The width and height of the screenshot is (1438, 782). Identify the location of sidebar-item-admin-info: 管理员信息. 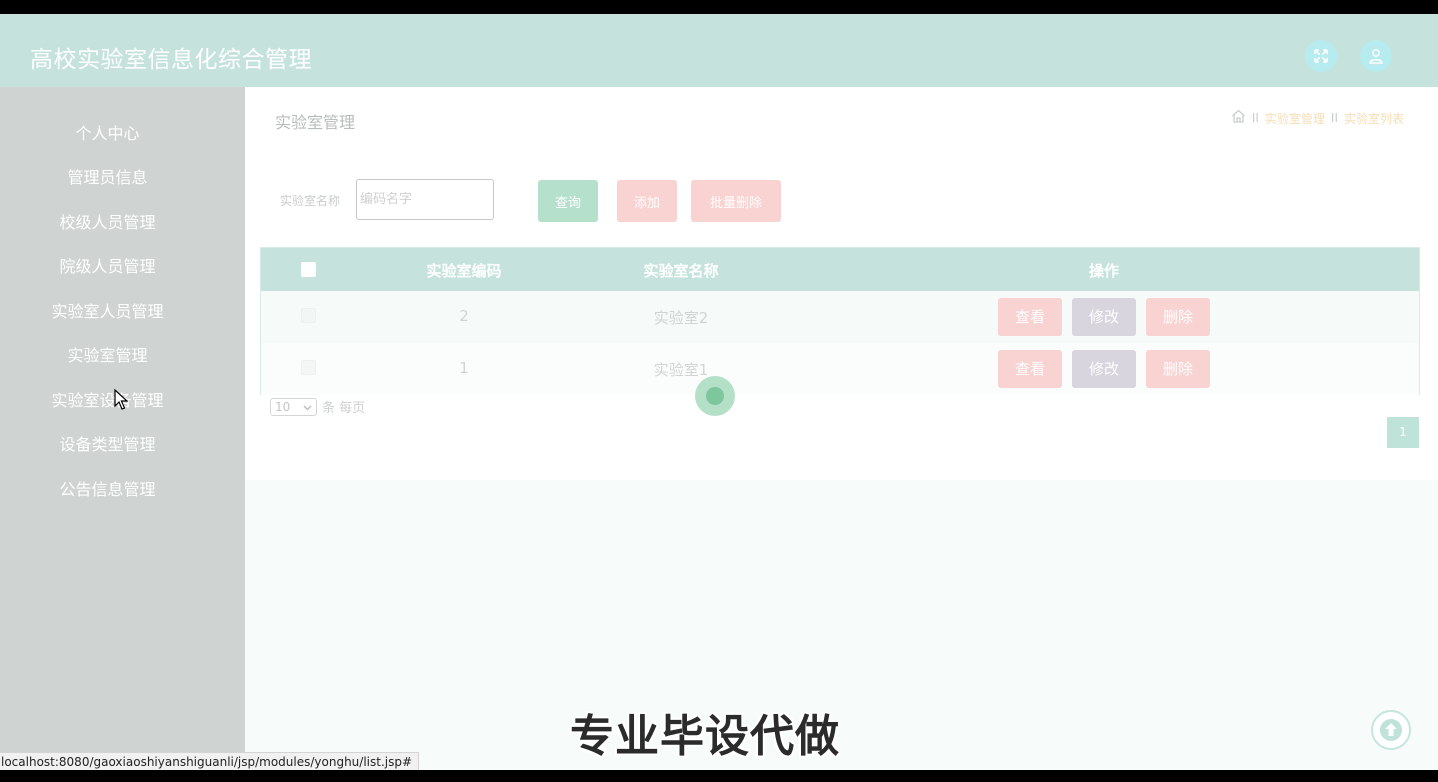
(107, 176).